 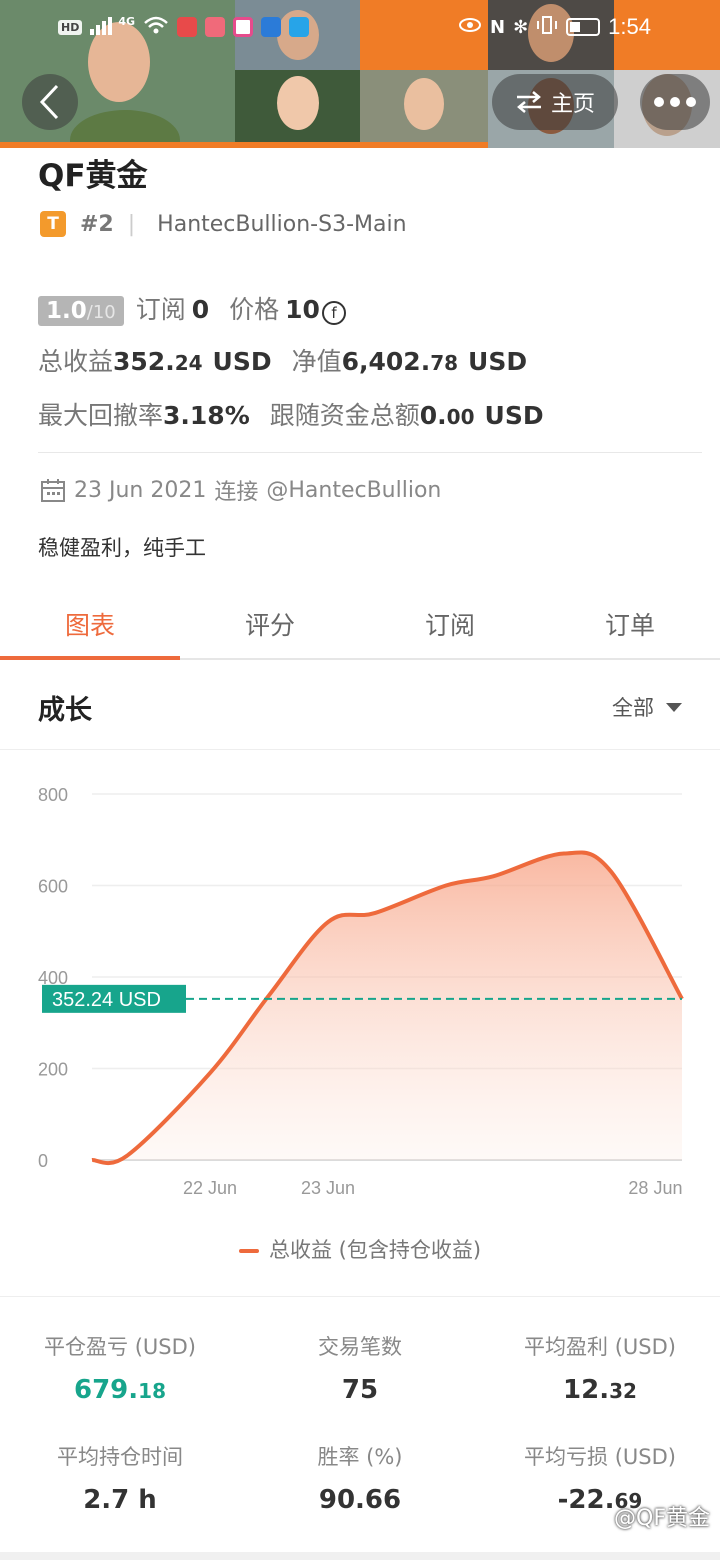 What do you see at coordinates (282, 224) in the screenshot?
I see `account-name: HantecBullion-S3-Main` at bounding box center [282, 224].